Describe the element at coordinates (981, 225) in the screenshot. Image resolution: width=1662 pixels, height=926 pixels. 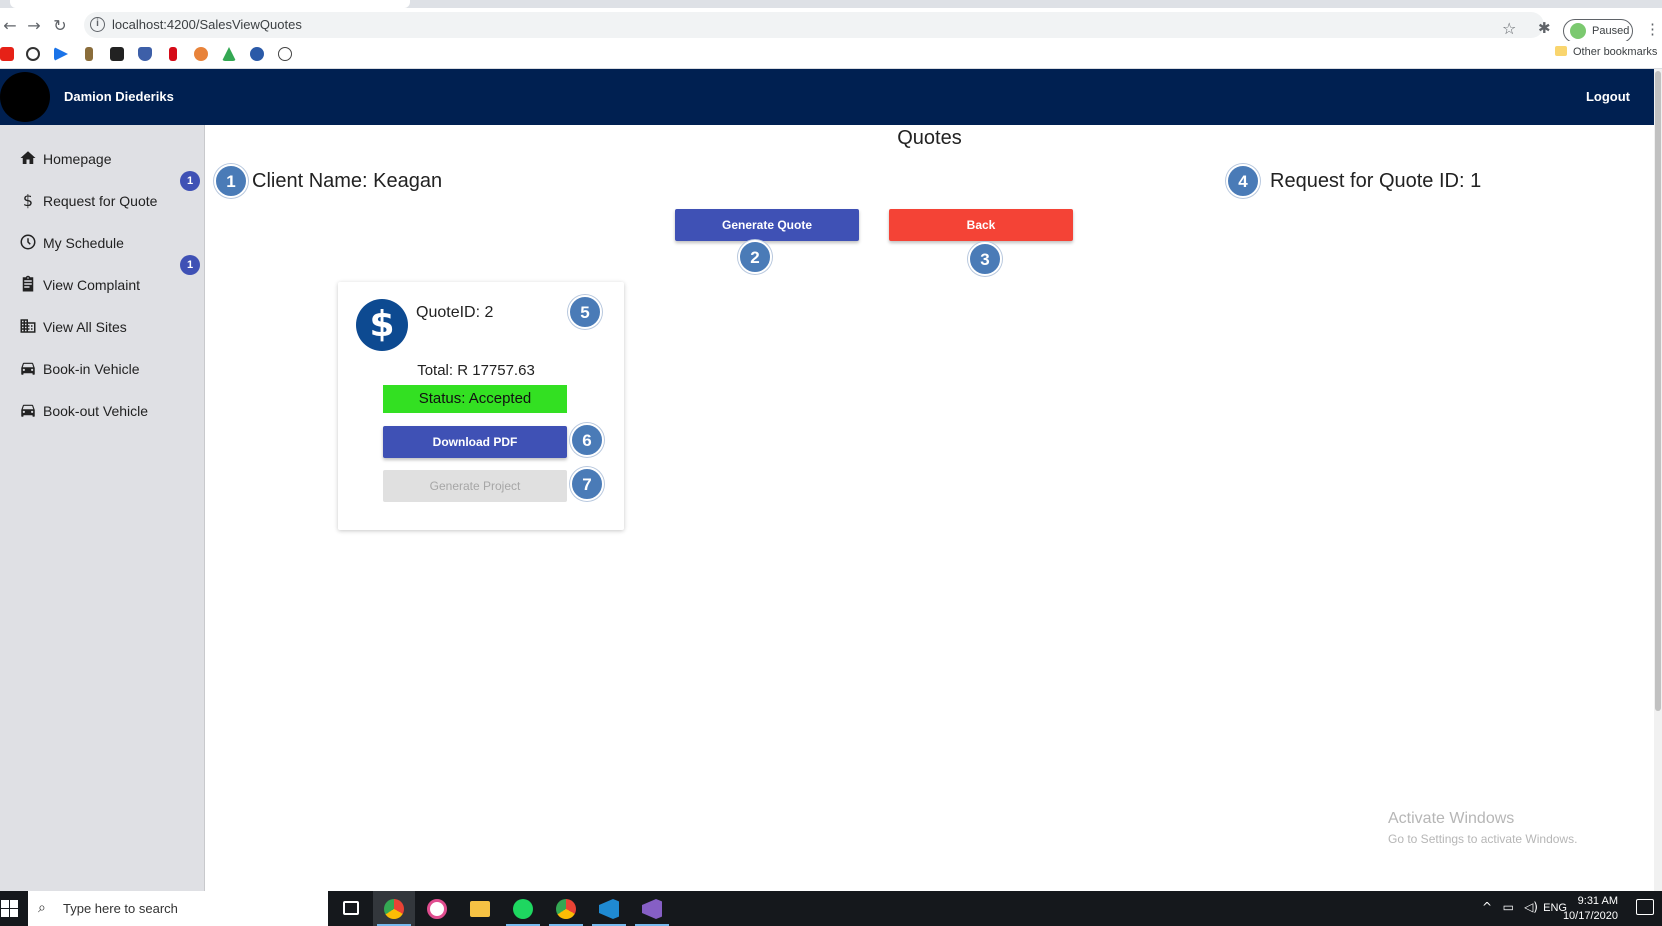
I see `back-button: Back` at that location.